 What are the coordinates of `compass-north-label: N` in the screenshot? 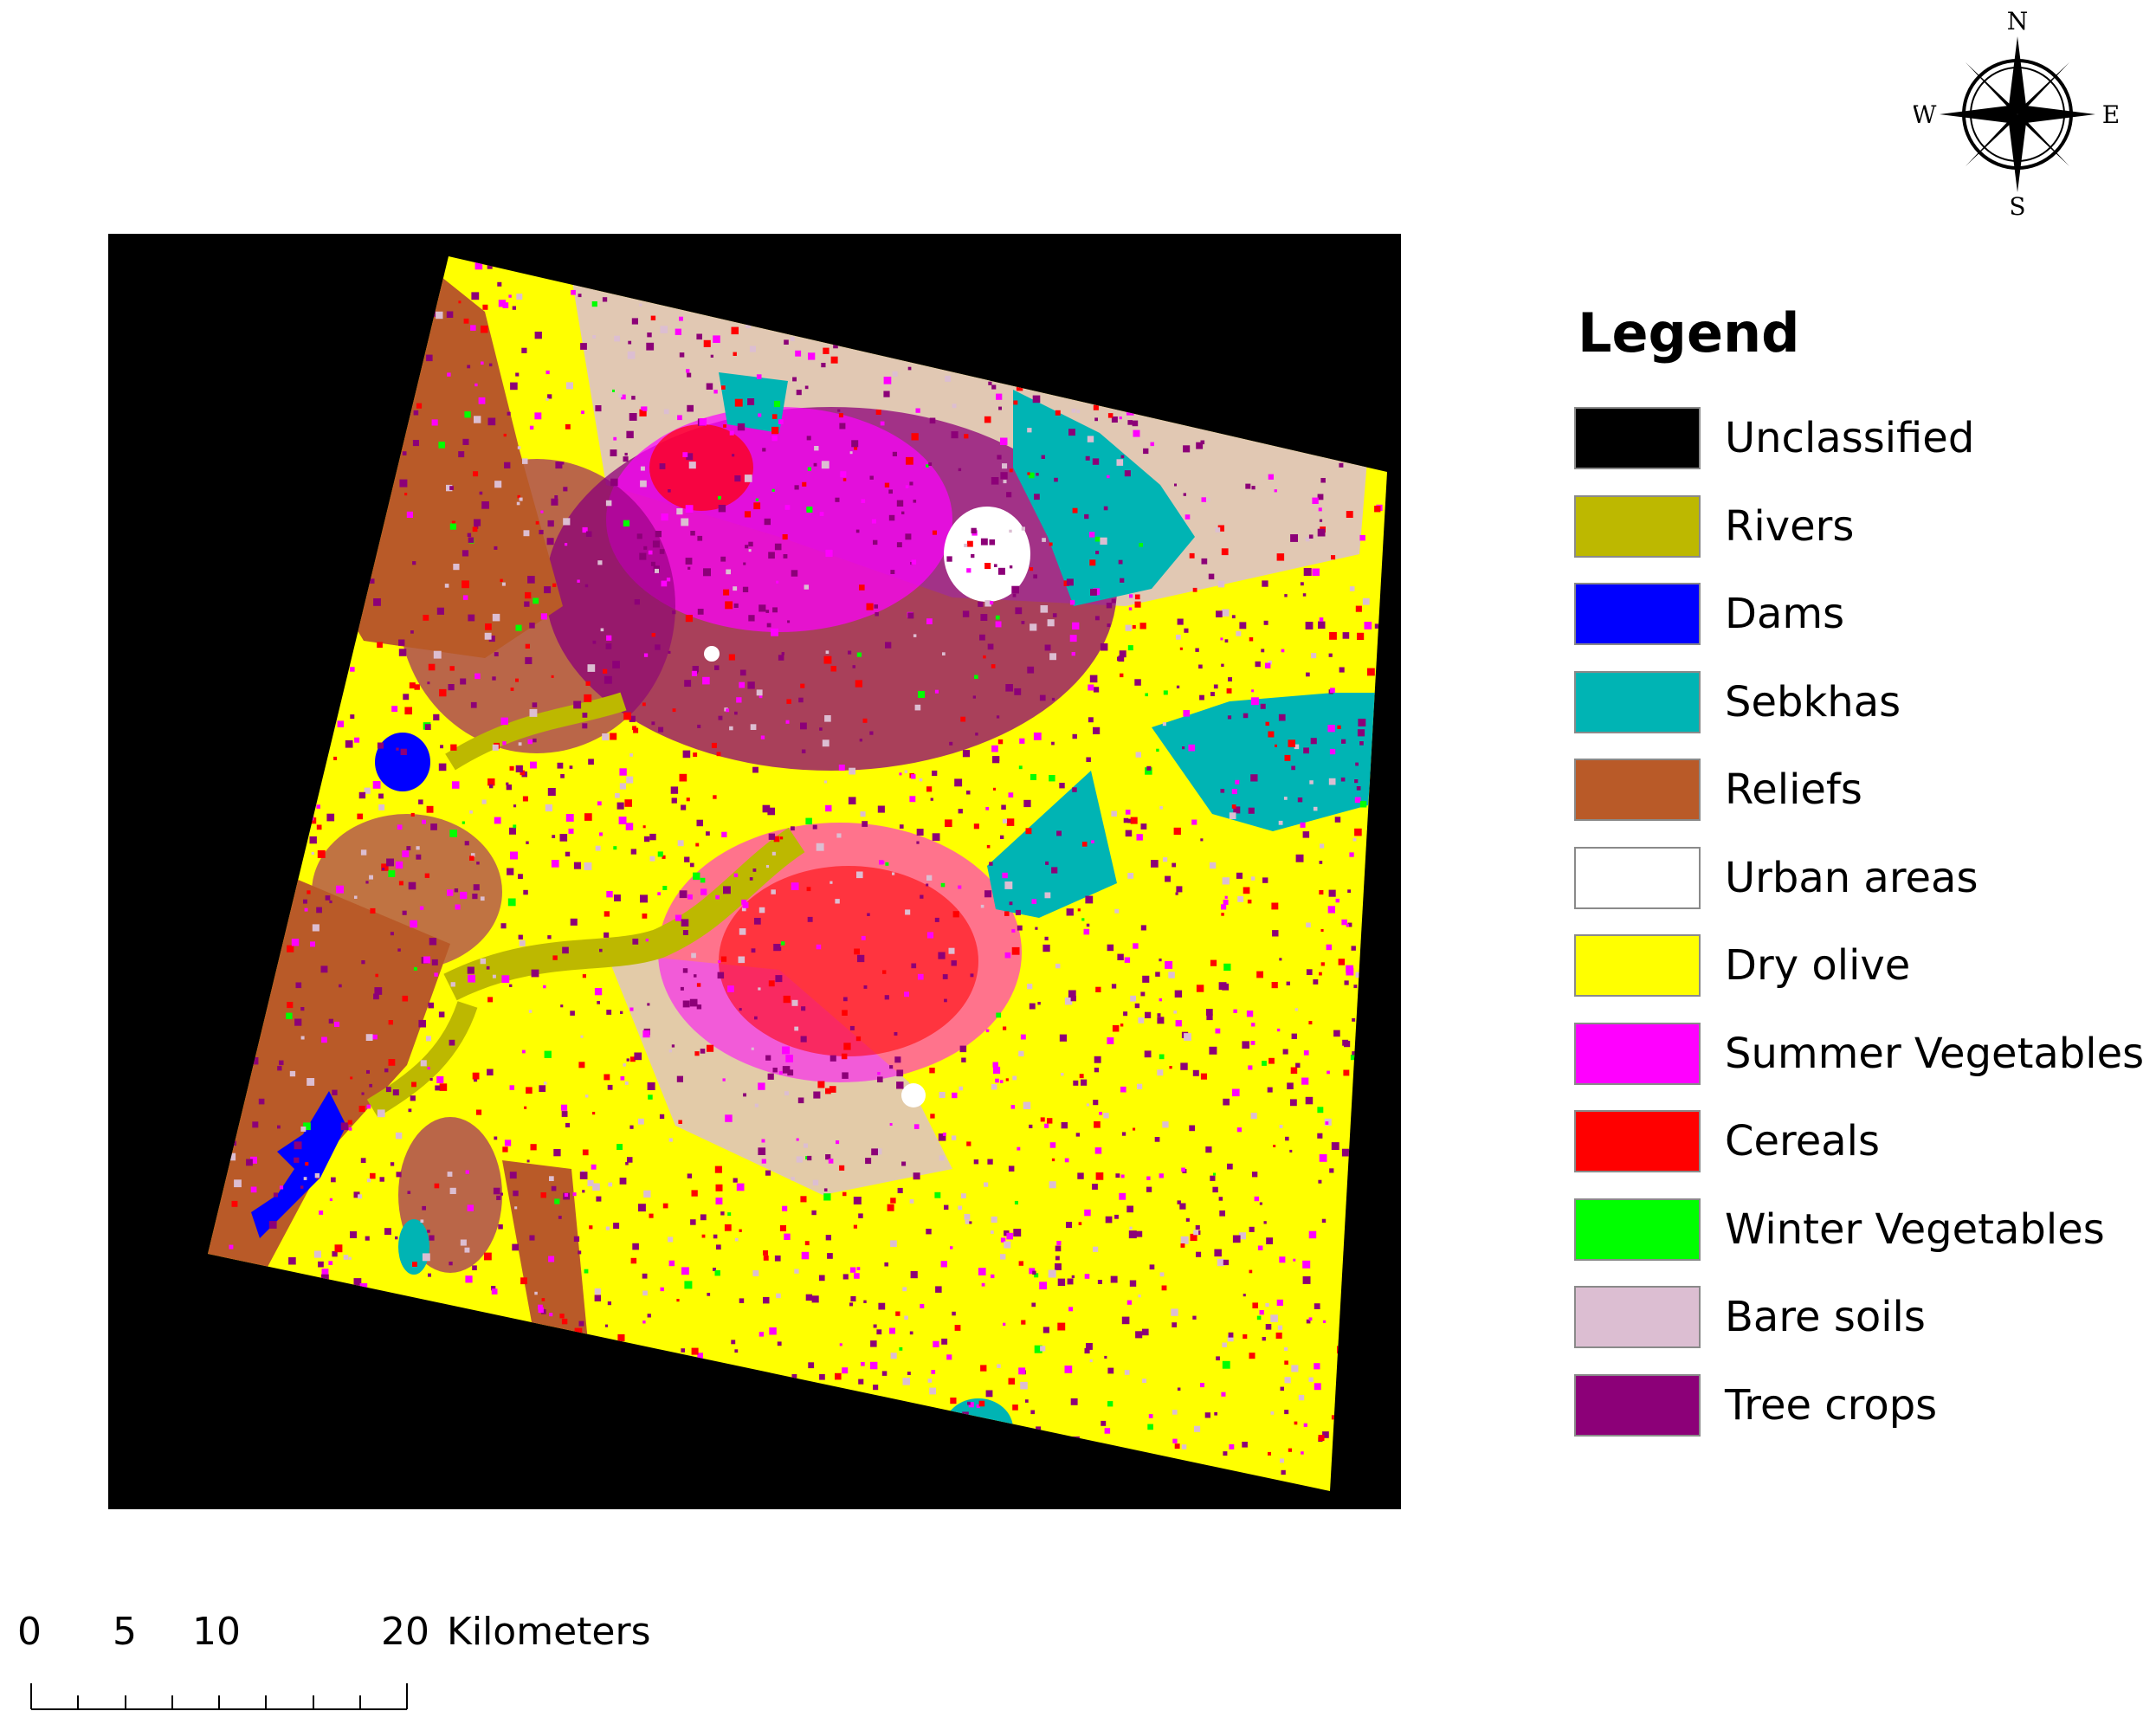 It's located at (2018, 23).